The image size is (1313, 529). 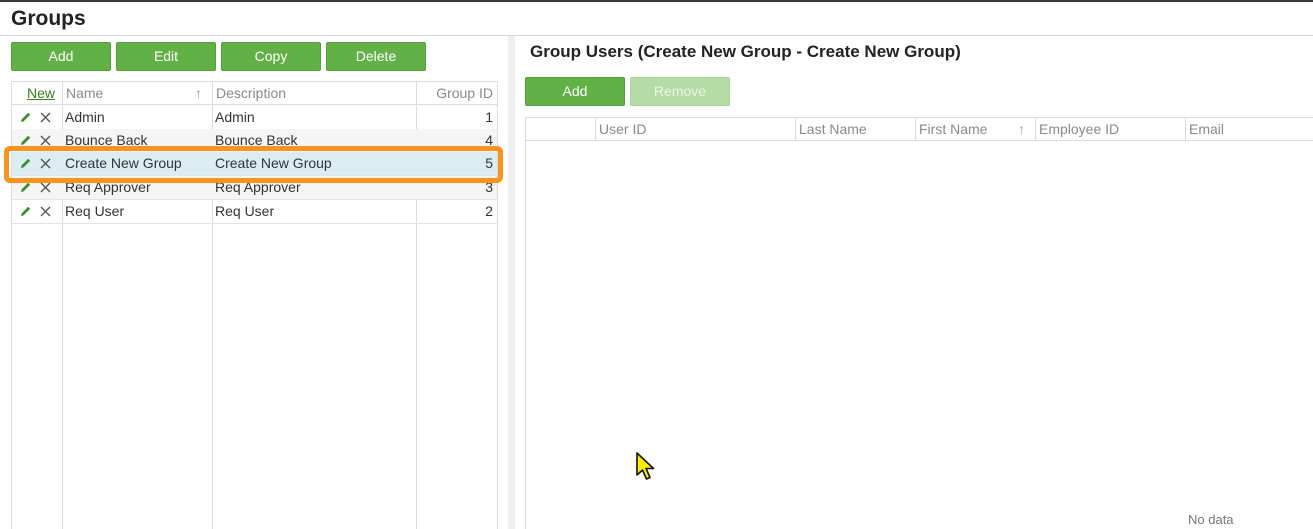 I want to click on group-description-cell: Admin, so click(x=235, y=117).